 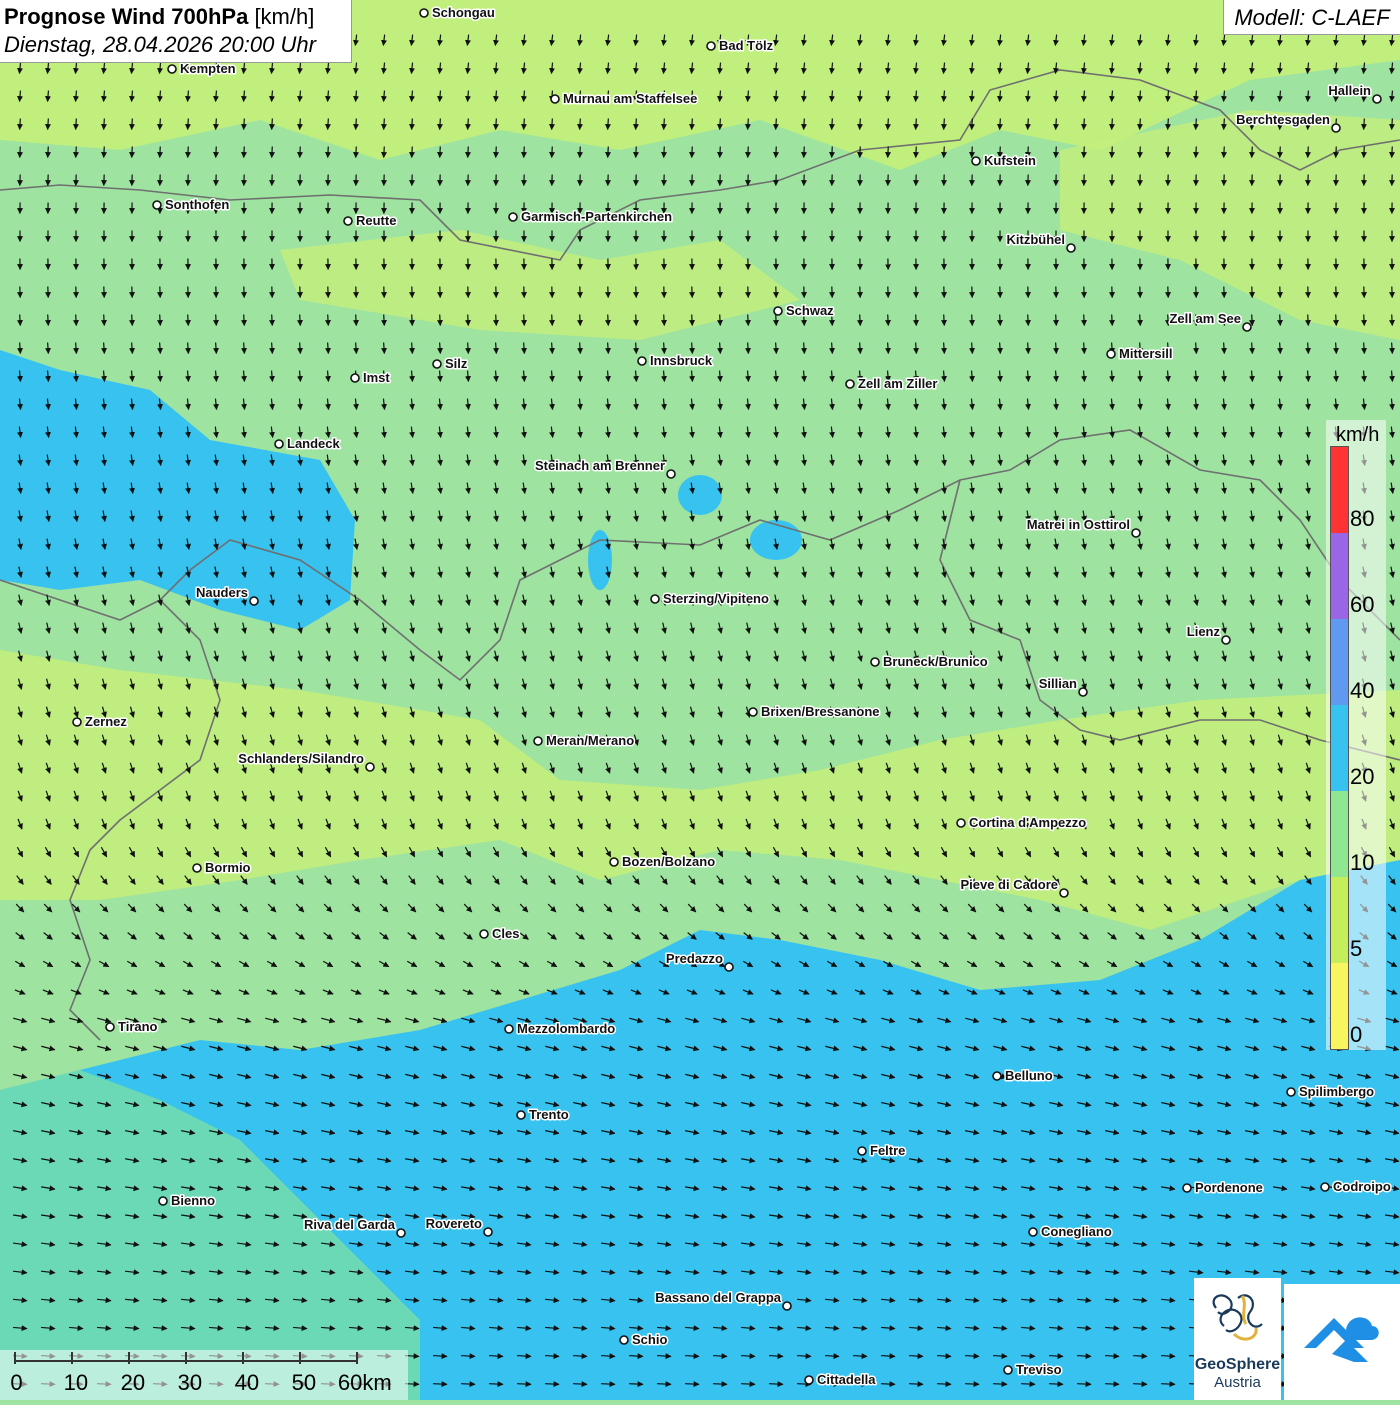 What do you see at coordinates (935, 661) in the screenshot?
I see `city-label: Bruneck/Brunico` at bounding box center [935, 661].